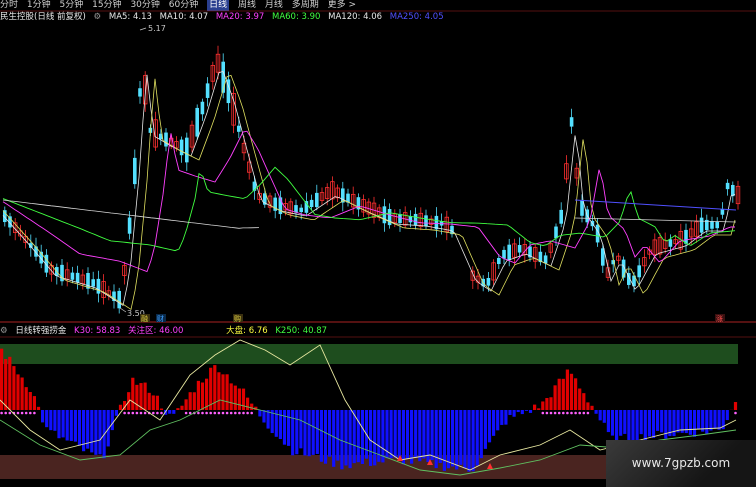 This screenshot has width=756, height=487. I want to click on high-price-text: 5.17, so click(157, 28).